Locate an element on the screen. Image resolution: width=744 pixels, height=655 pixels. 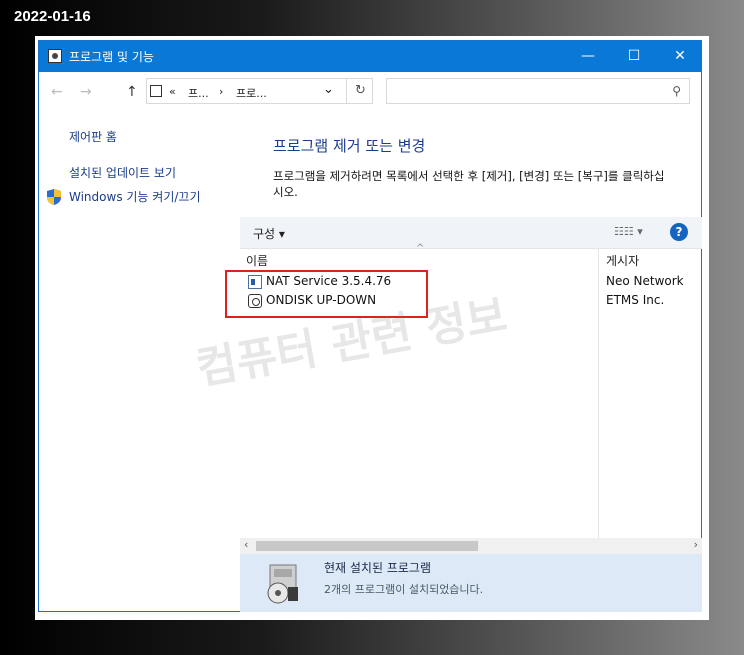
search-input: ⚲ is located at coordinates (538, 91).